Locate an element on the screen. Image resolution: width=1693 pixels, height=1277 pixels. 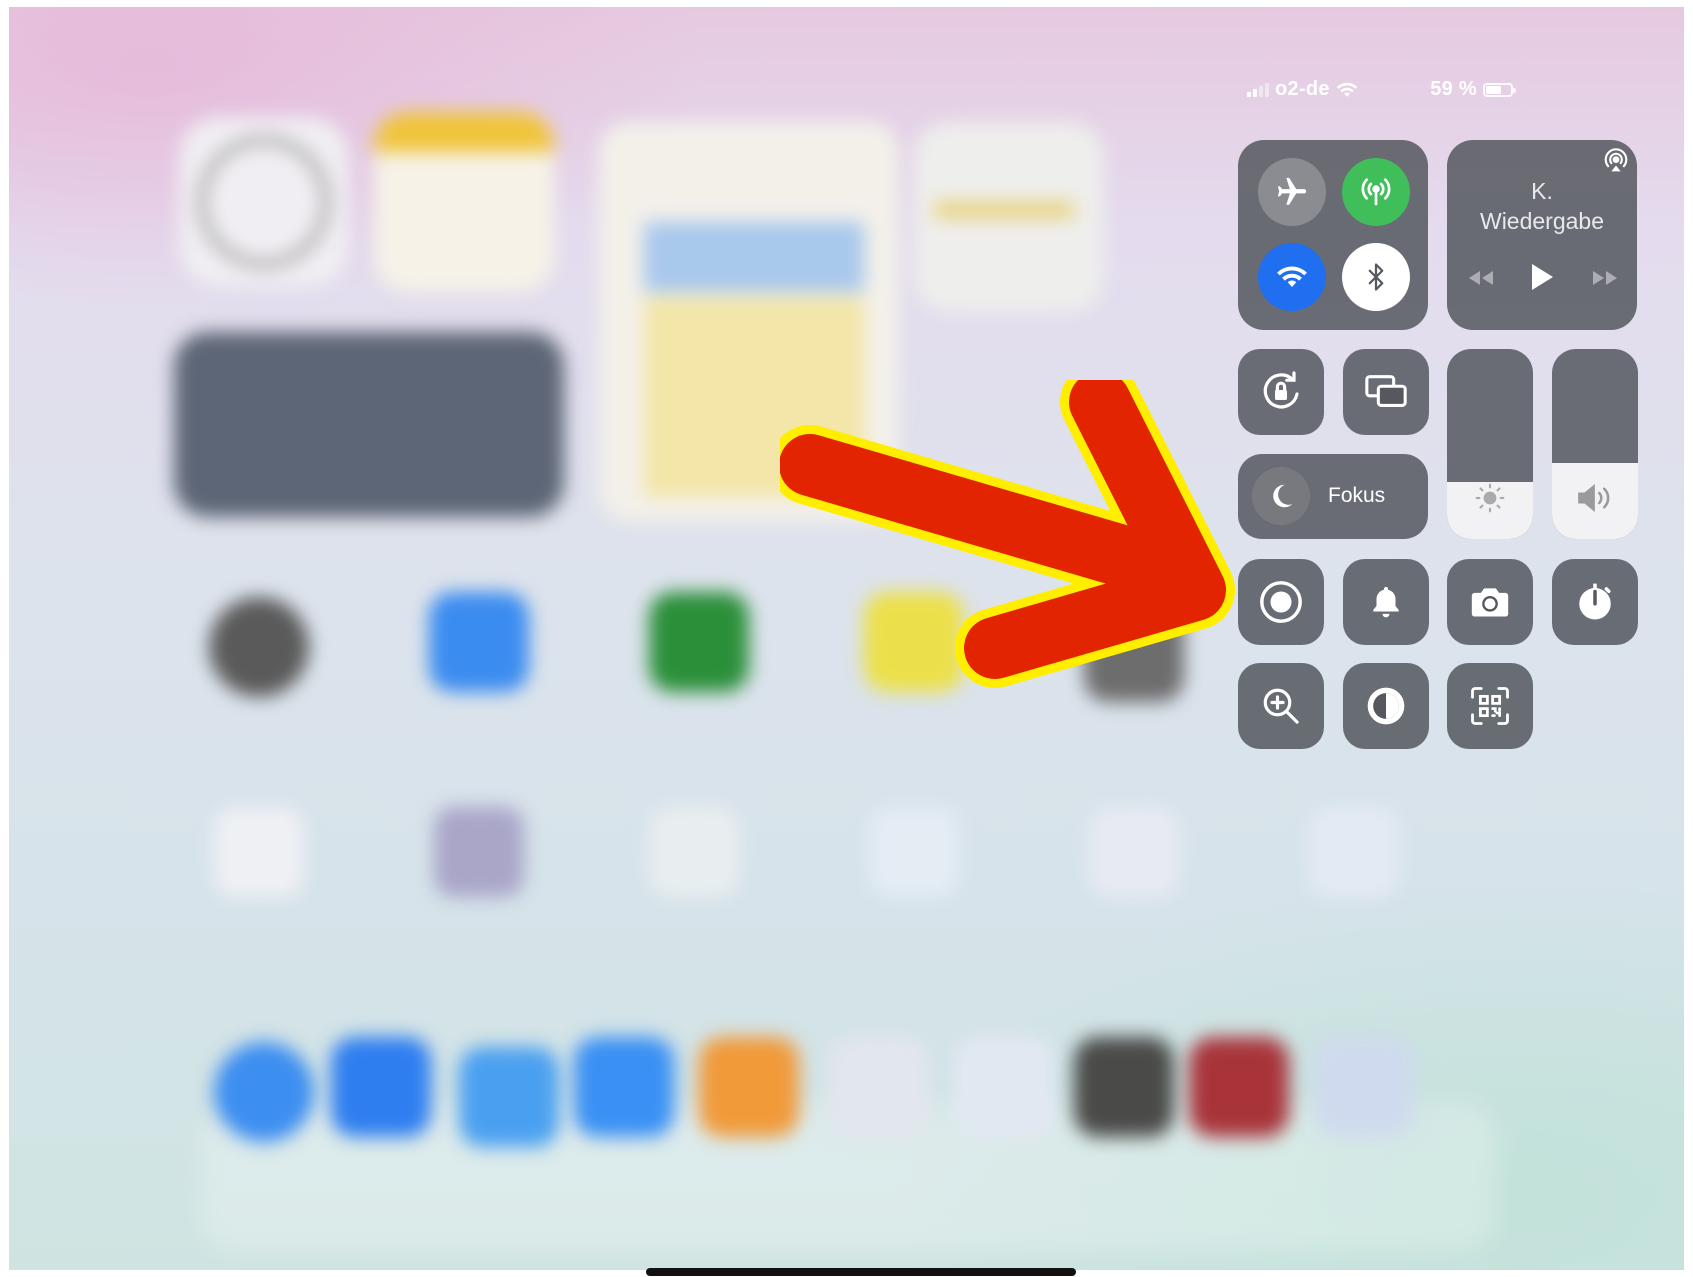
screen-recording-button is located at coordinates (1281, 602).